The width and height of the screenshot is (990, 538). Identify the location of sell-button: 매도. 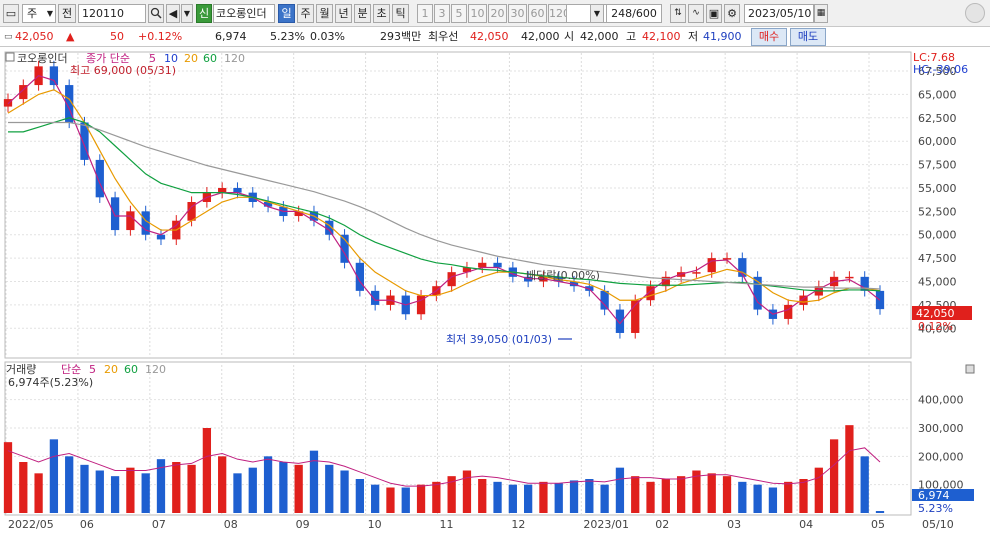
(808, 37).